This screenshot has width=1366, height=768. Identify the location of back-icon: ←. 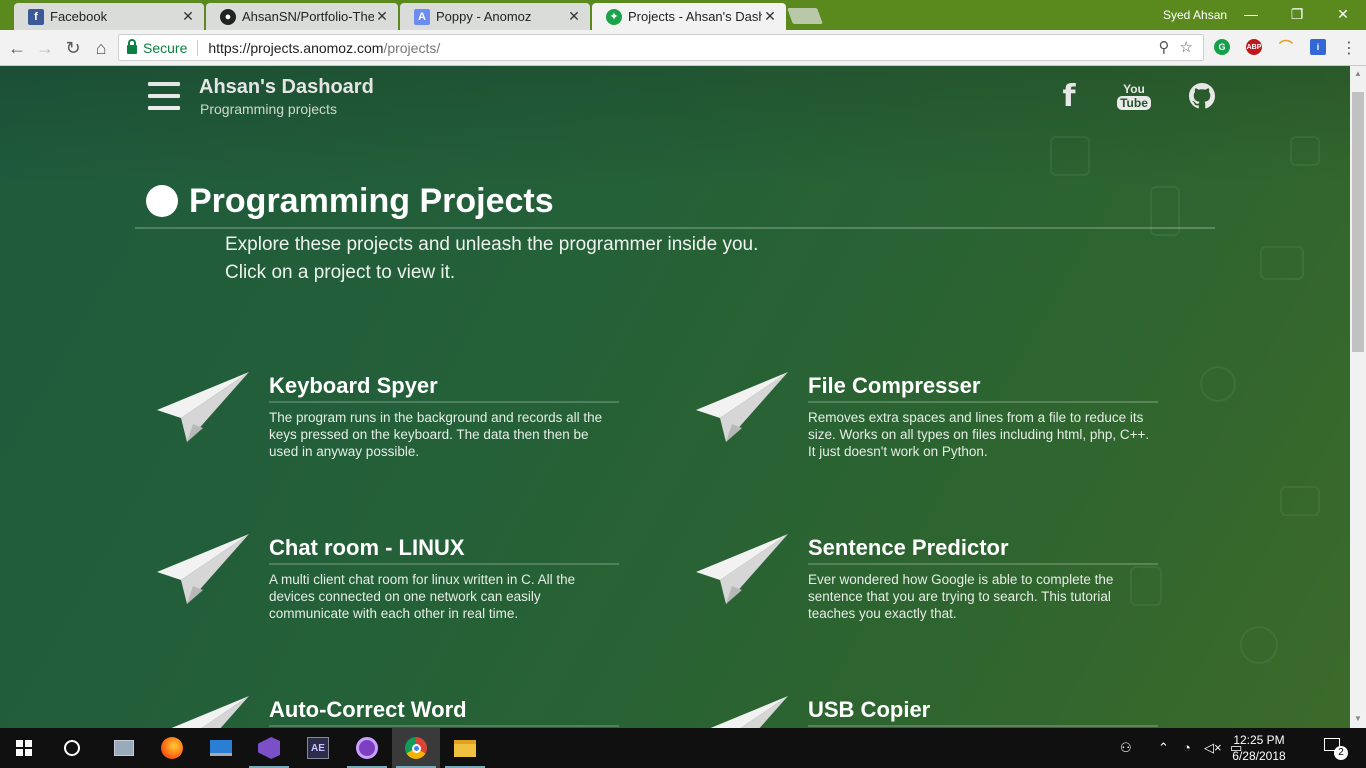
(17, 48).